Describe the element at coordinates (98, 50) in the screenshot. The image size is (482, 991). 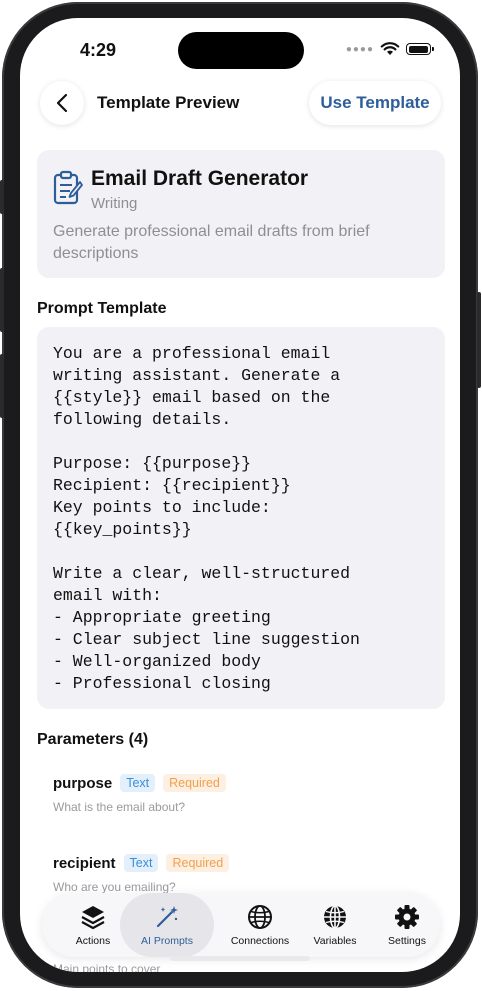
I see `status-time: 4:29` at that location.